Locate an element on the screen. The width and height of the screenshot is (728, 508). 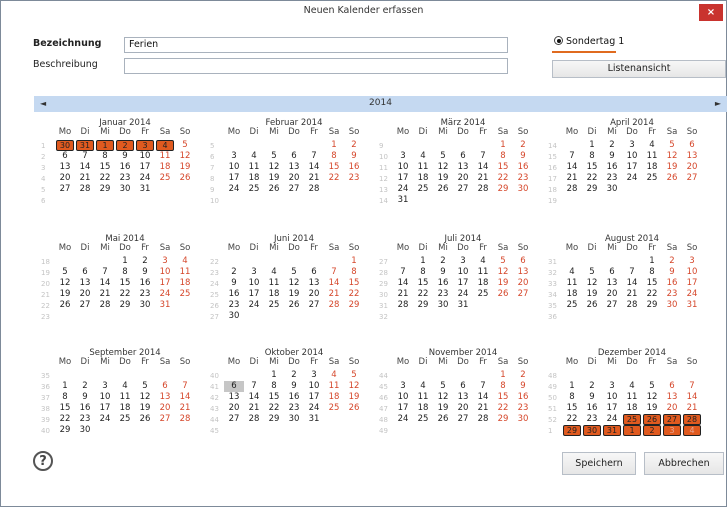
calendar-day: 2 is located at coordinates (354, 145).